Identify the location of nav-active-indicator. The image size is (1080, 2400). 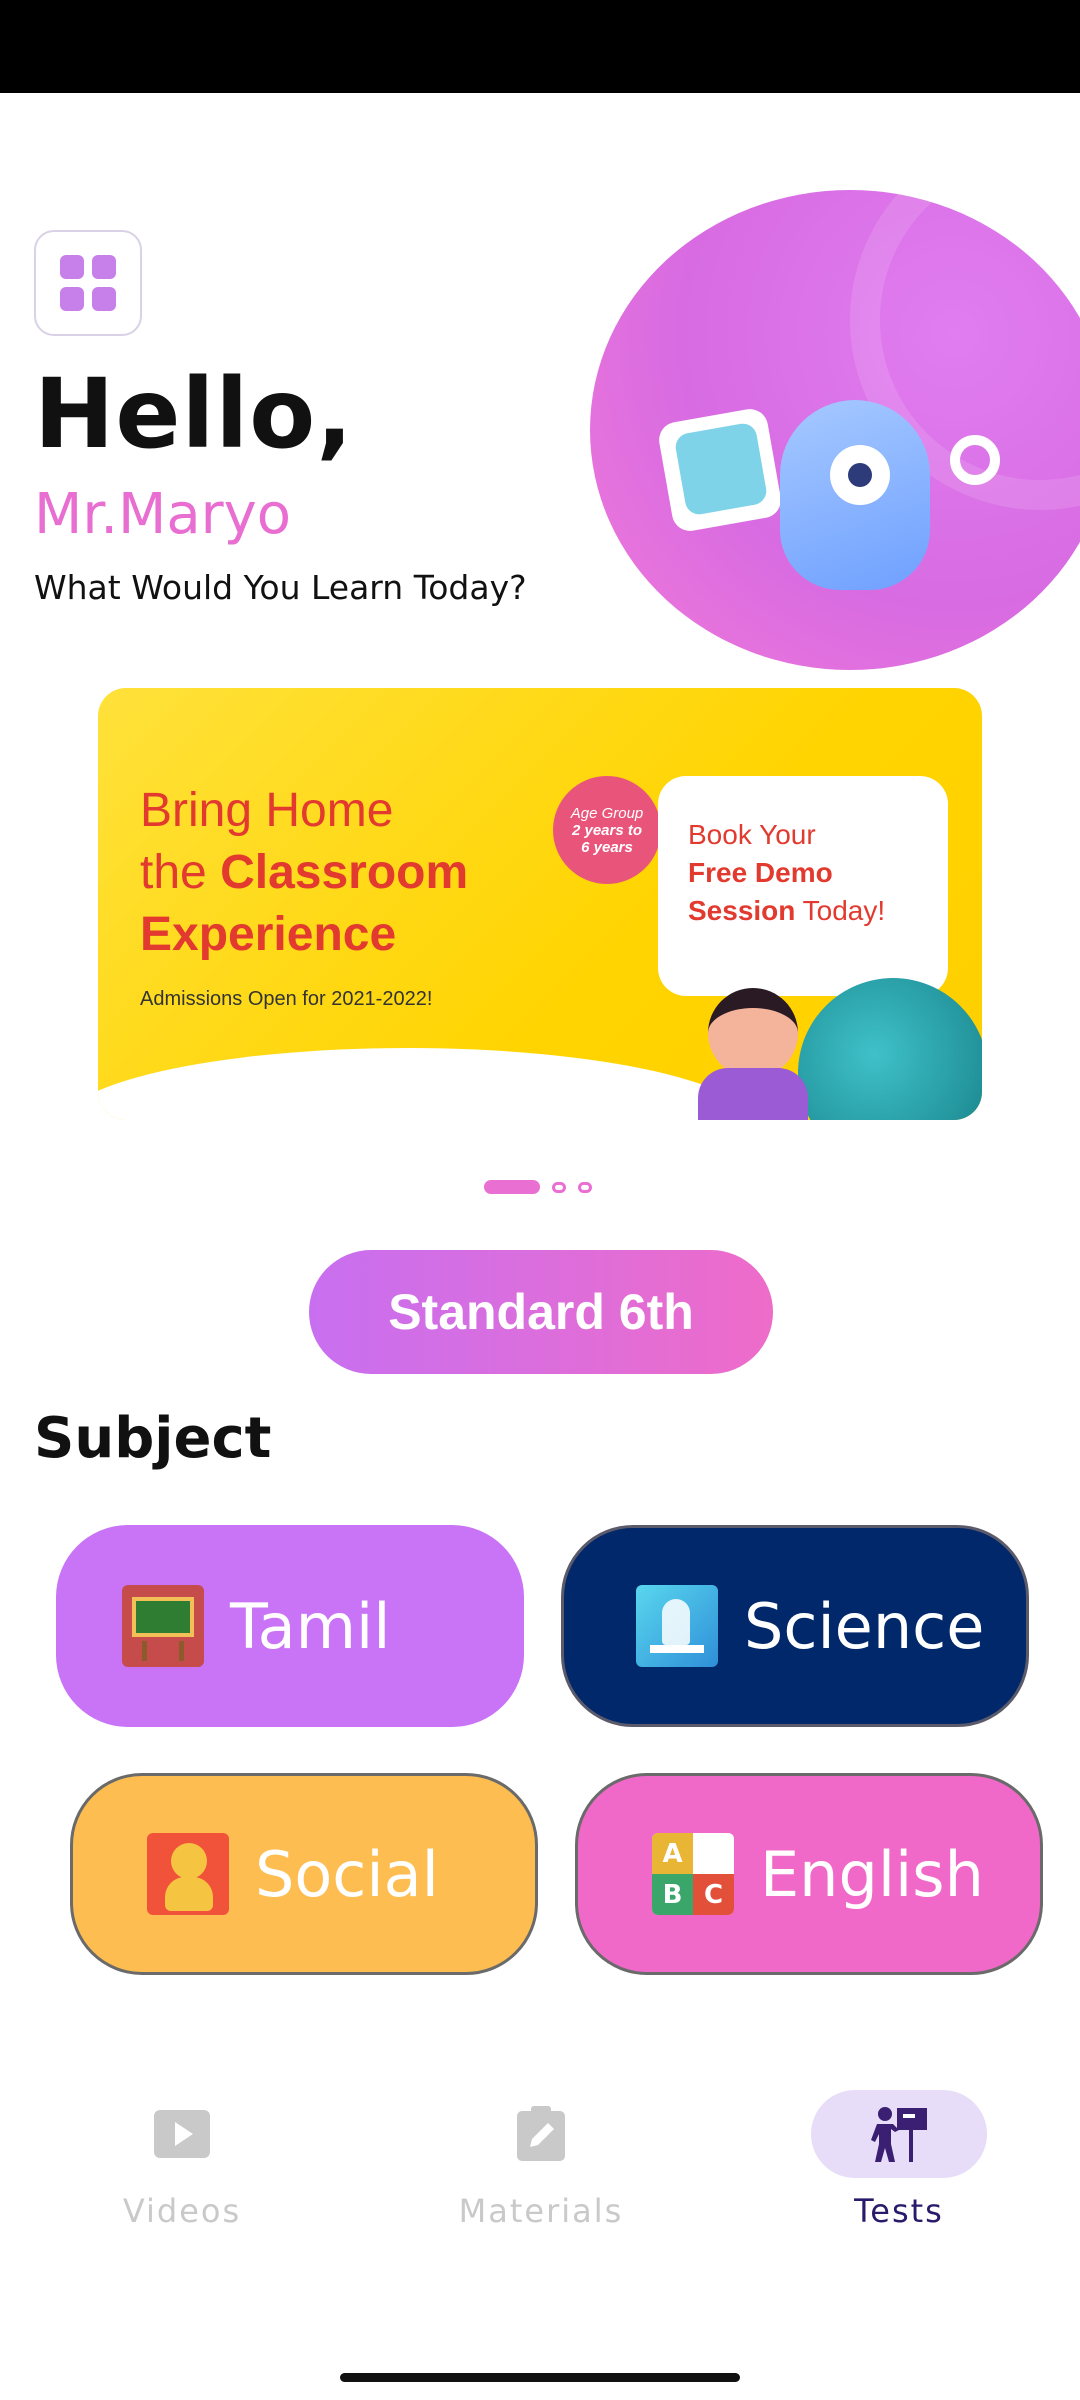
(899, 2134).